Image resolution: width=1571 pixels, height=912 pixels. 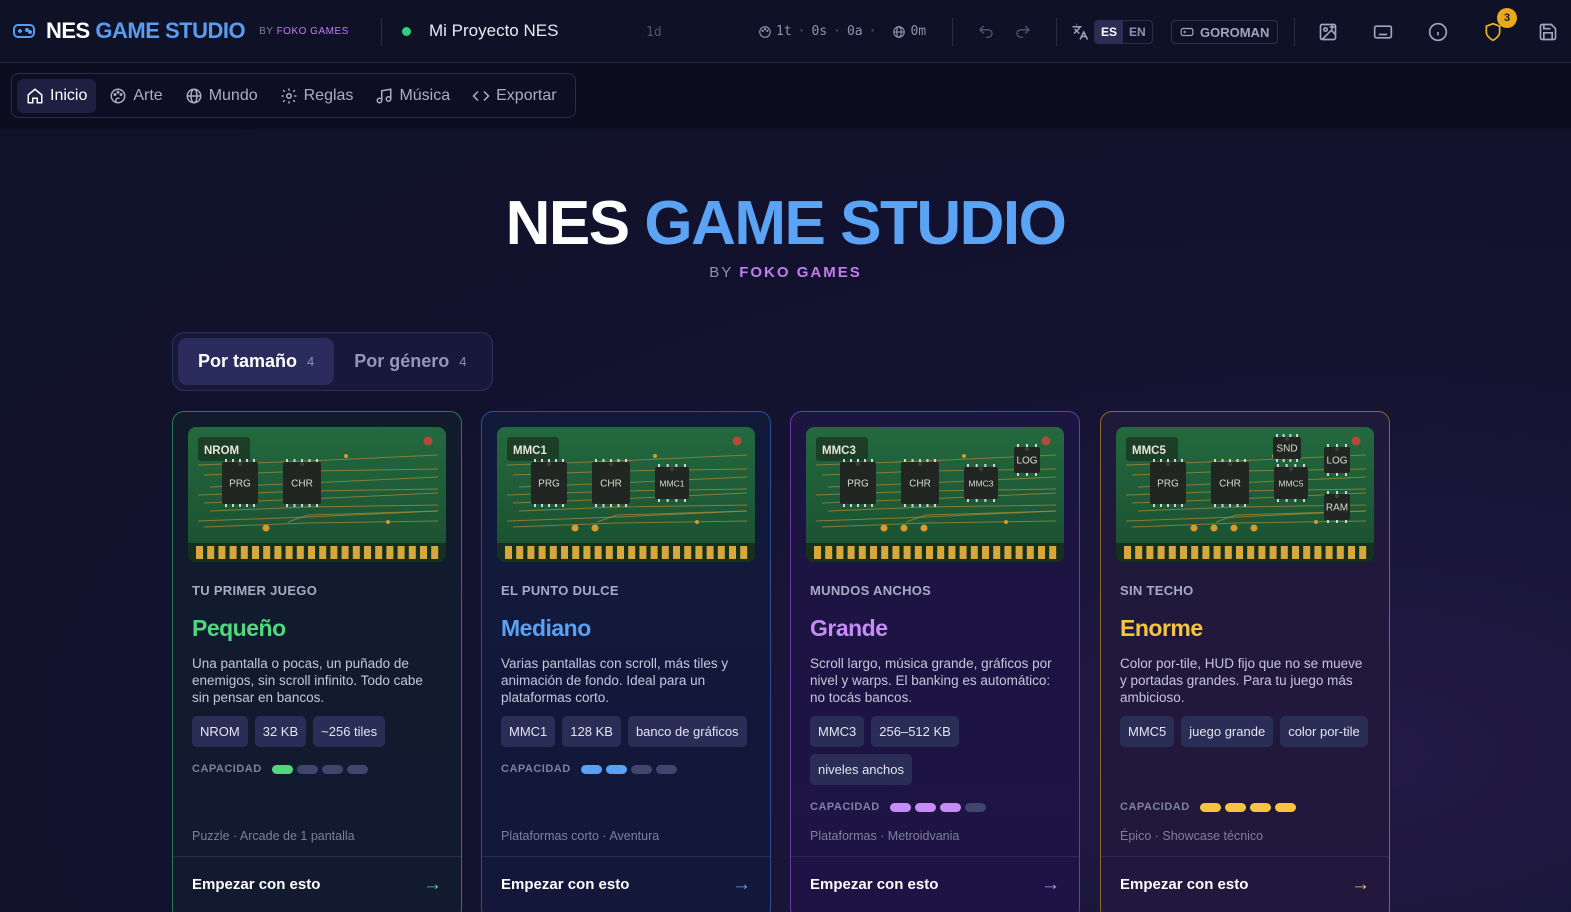 I want to click on lang-en: EN, so click(x=1137, y=32).